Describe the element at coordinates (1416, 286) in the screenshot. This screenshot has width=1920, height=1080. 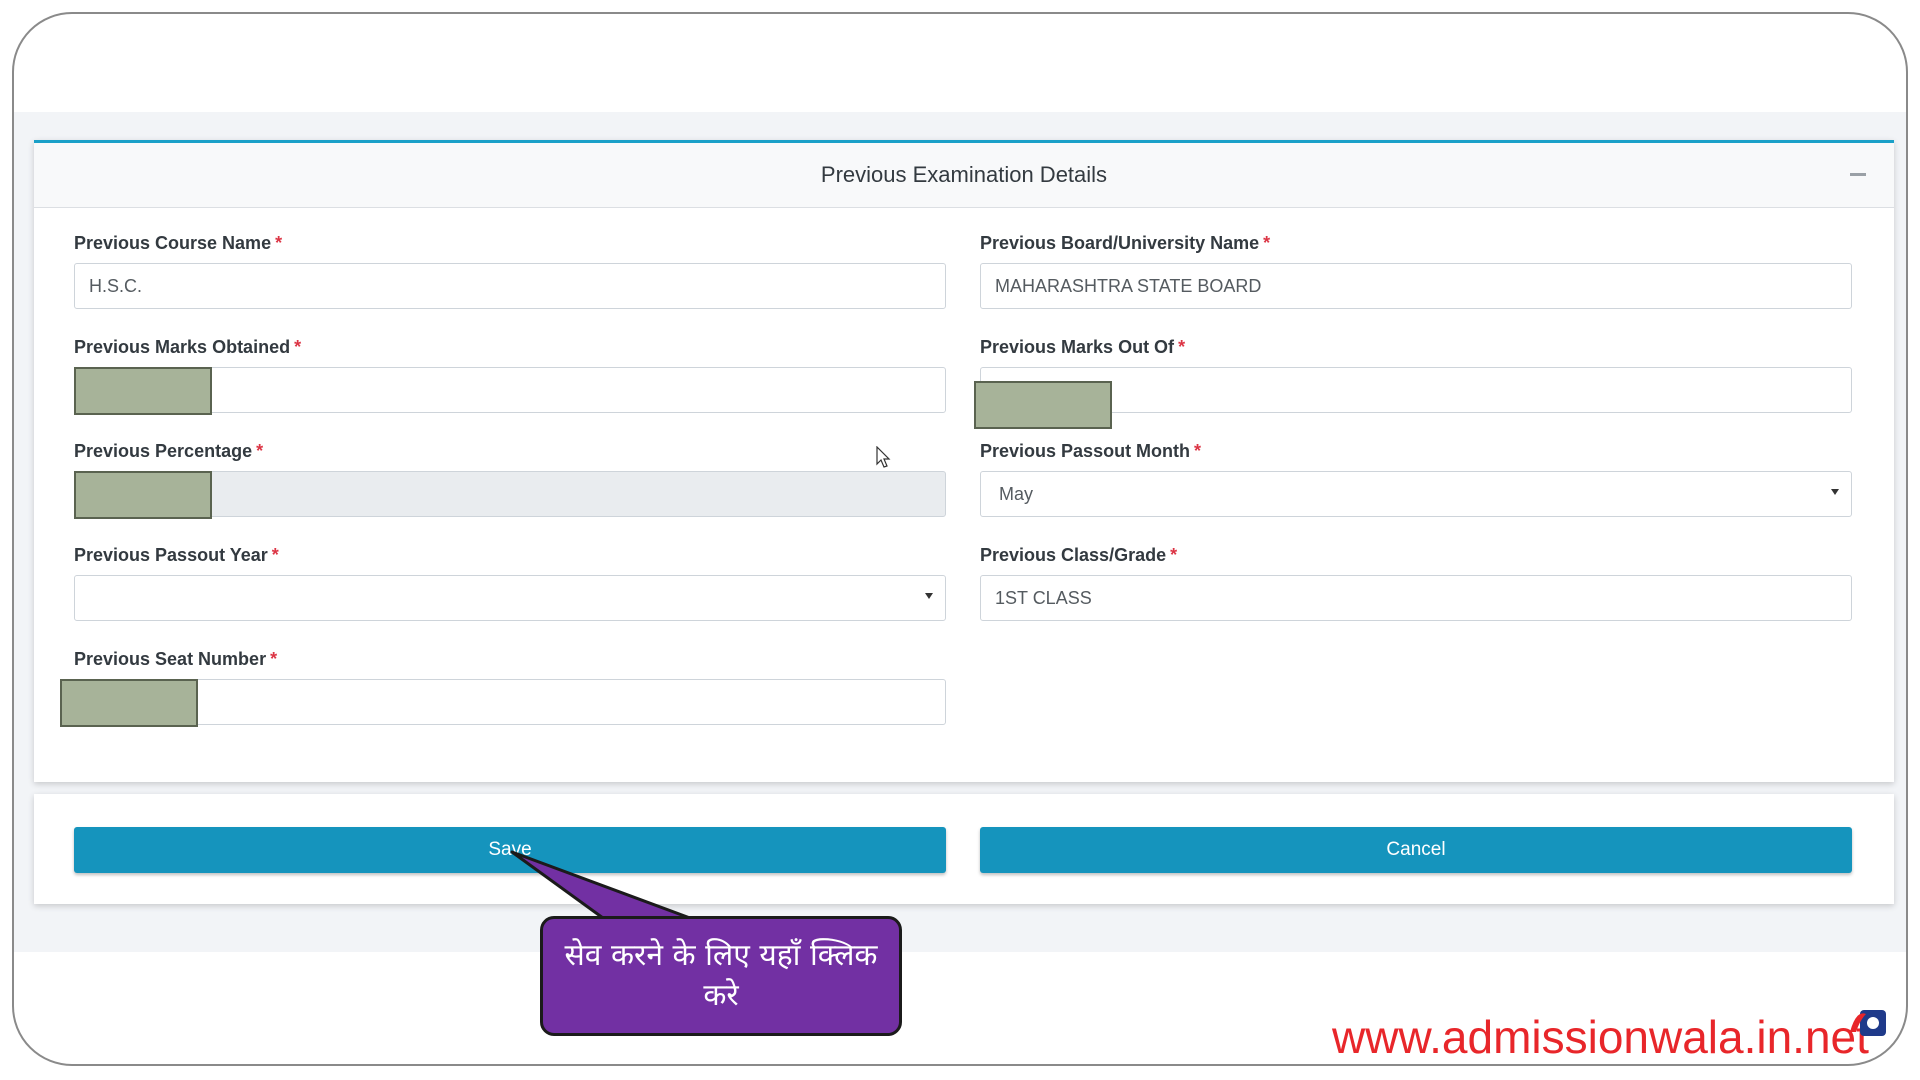
I see `board-name-input: MAHARASHTRA STATE BOARD` at that location.